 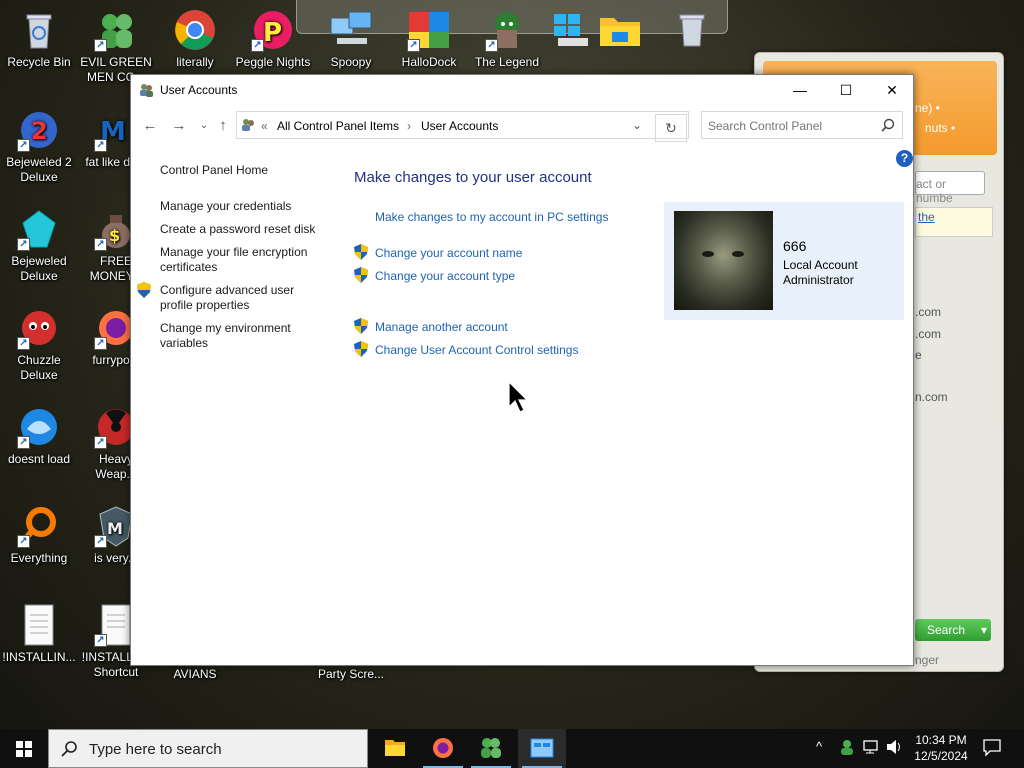 What do you see at coordinates (115, 528) in the screenshot?
I see `svg-text: M` at bounding box center [115, 528].